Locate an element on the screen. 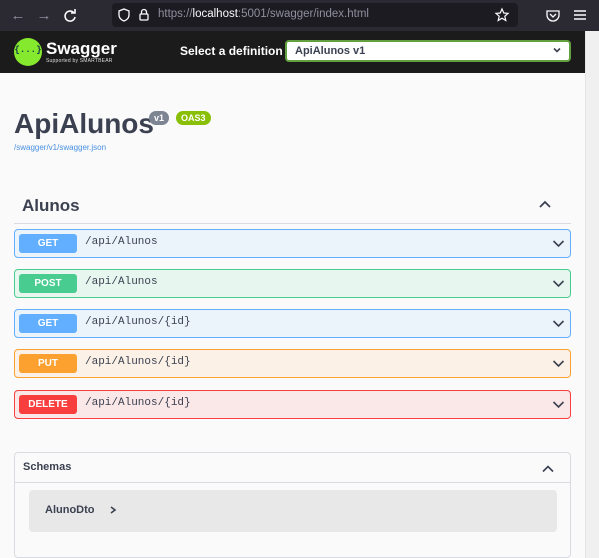  spec-link: /swagger/v1/swagger.json is located at coordinates (60, 147).